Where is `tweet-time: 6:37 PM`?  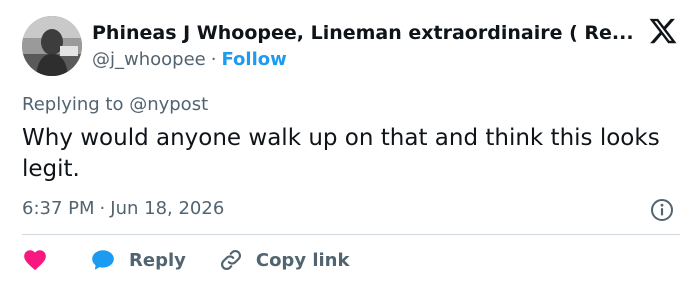 tweet-time: 6:37 PM is located at coordinates (58, 208).